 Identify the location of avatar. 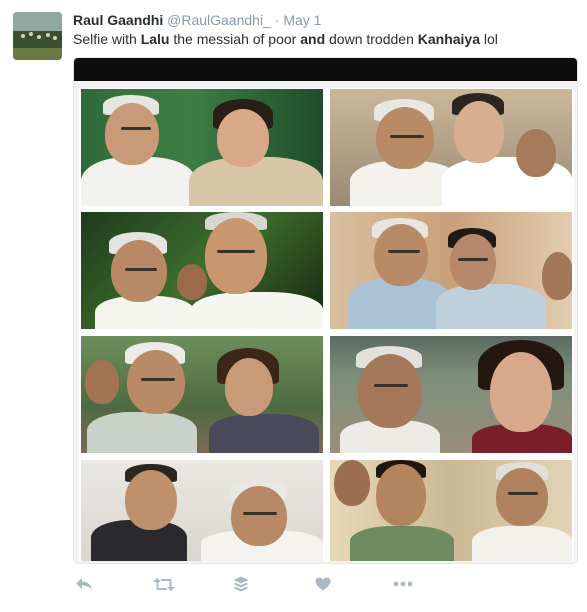
(37, 36).